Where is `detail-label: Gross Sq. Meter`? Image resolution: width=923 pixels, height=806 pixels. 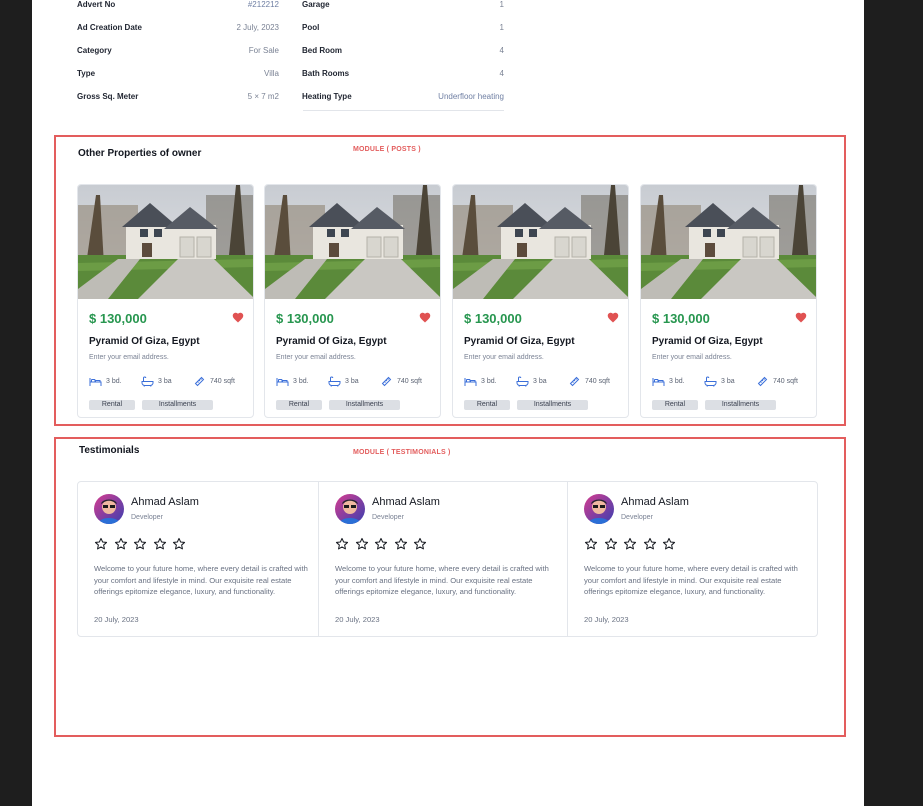
detail-label: Gross Sq. Meter is located at coordinates (108, 96).